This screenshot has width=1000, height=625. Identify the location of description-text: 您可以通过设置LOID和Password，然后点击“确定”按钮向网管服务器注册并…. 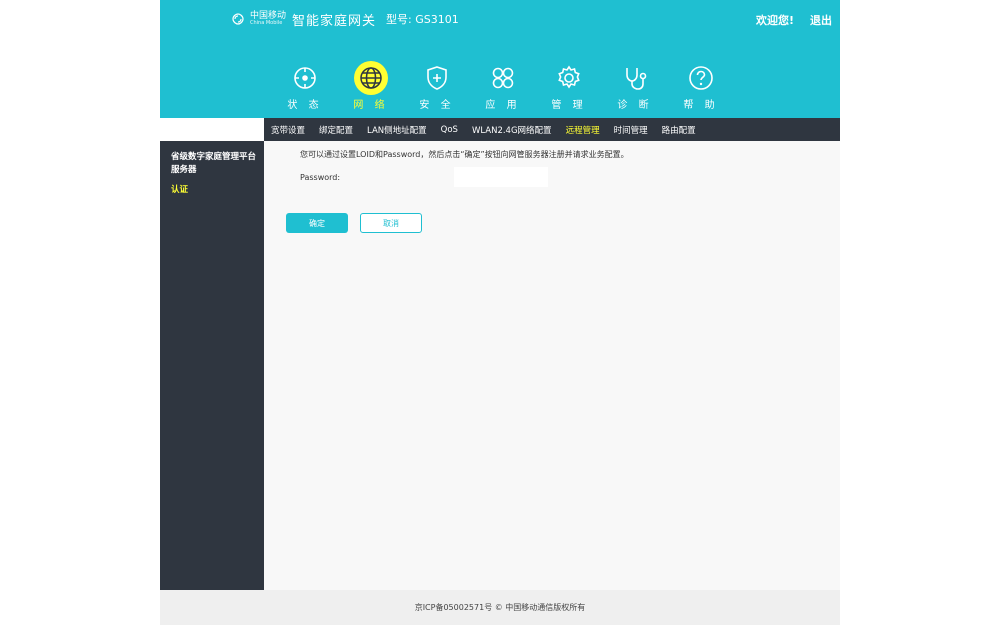
(464, 154).